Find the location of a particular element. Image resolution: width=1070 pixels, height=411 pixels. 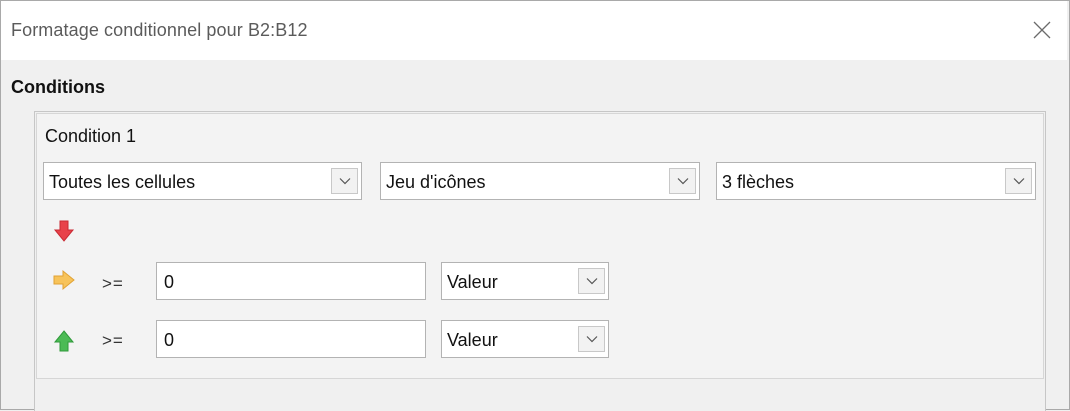

close-icon is located at coordinates (1042, 30).